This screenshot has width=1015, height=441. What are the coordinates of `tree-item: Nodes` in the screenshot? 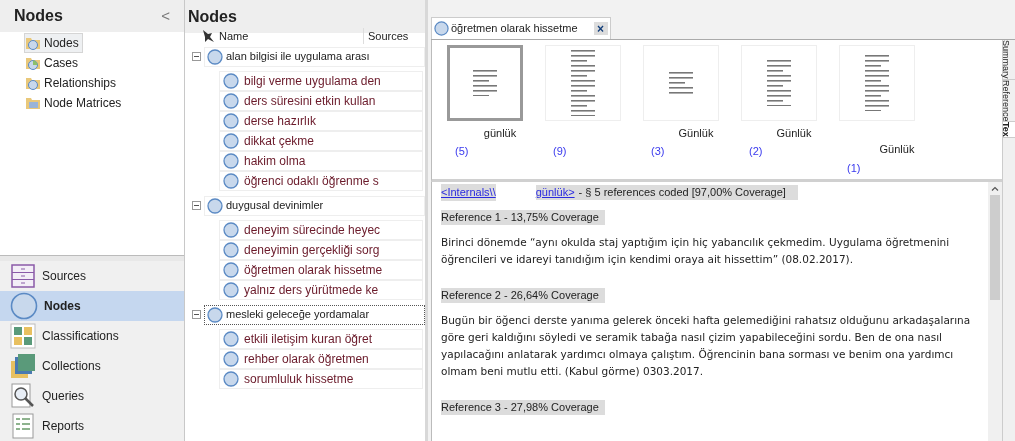 It's located at (53, 43).